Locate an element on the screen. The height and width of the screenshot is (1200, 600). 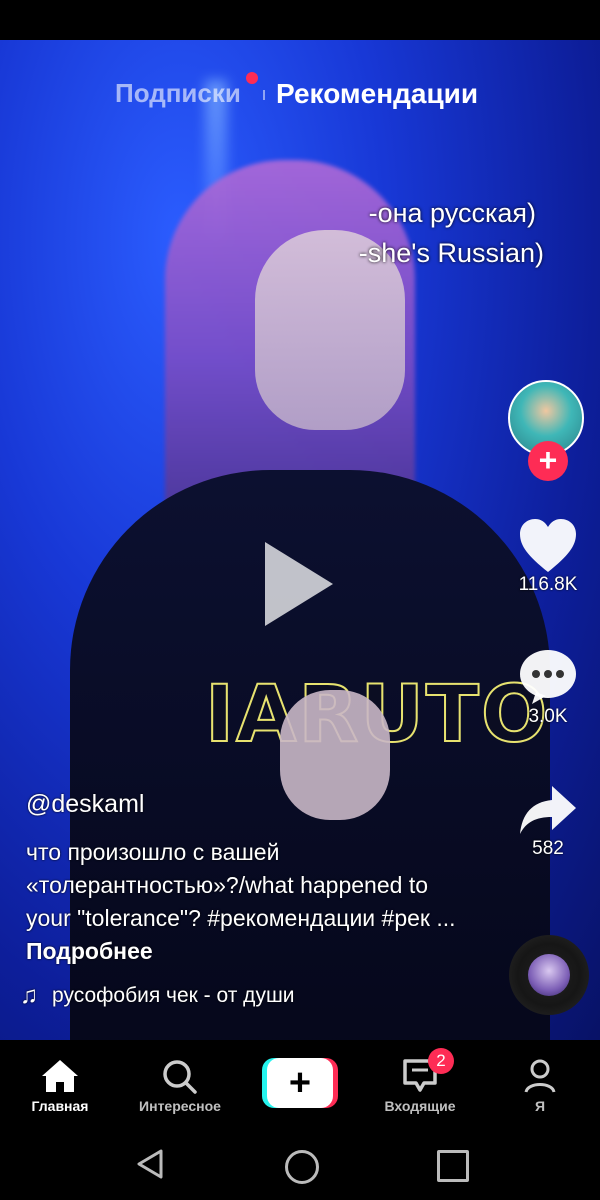
music-title: русофобия чек - от души is located at coordinates (173, 995).